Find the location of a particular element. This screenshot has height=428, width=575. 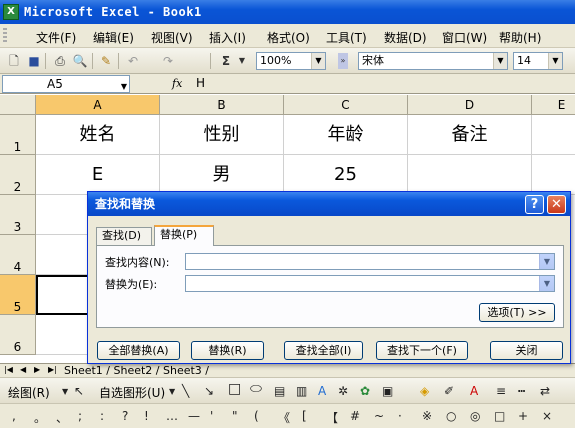

find-all-button: 查找全部(I) is located at coordinates (323, 350).